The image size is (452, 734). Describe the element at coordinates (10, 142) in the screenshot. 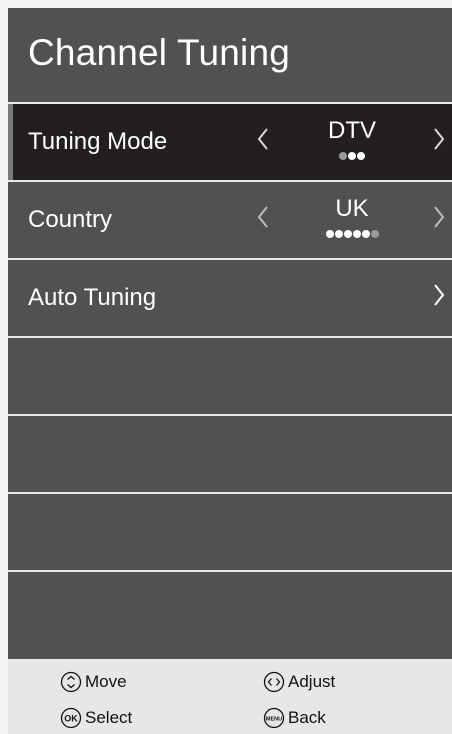

I see `selection-indicator` at that location.